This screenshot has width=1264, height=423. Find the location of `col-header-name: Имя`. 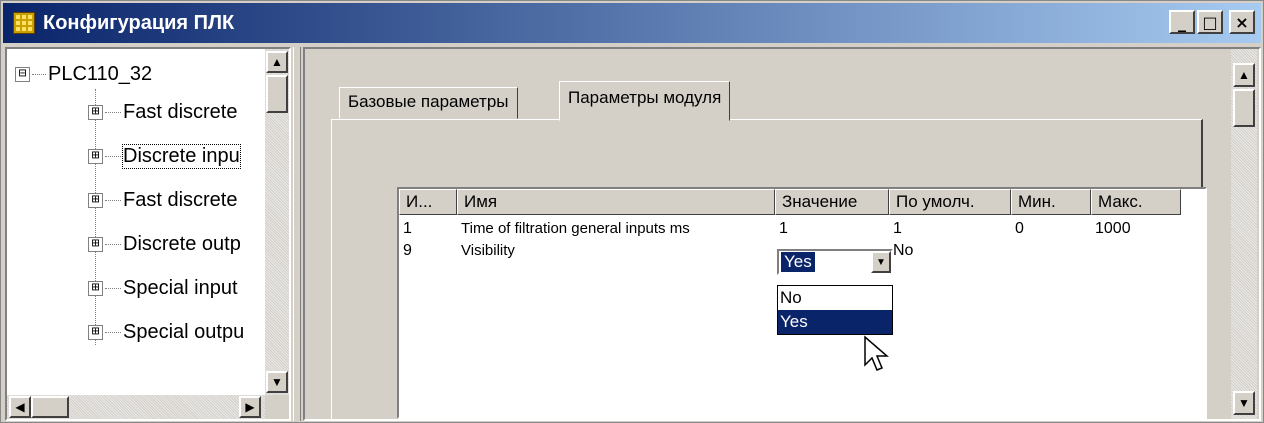

col-header-name: Имя is located at coordinates (616, 202).